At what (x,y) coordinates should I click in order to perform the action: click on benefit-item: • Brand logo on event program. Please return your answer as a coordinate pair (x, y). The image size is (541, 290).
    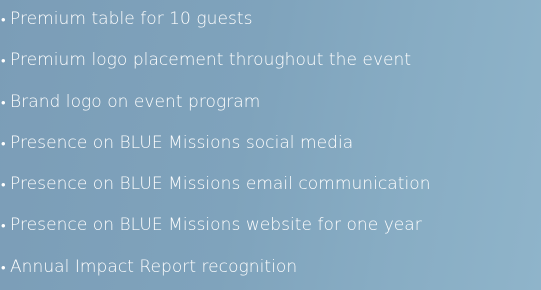
    Looking at the image, I should click on (130, 102).